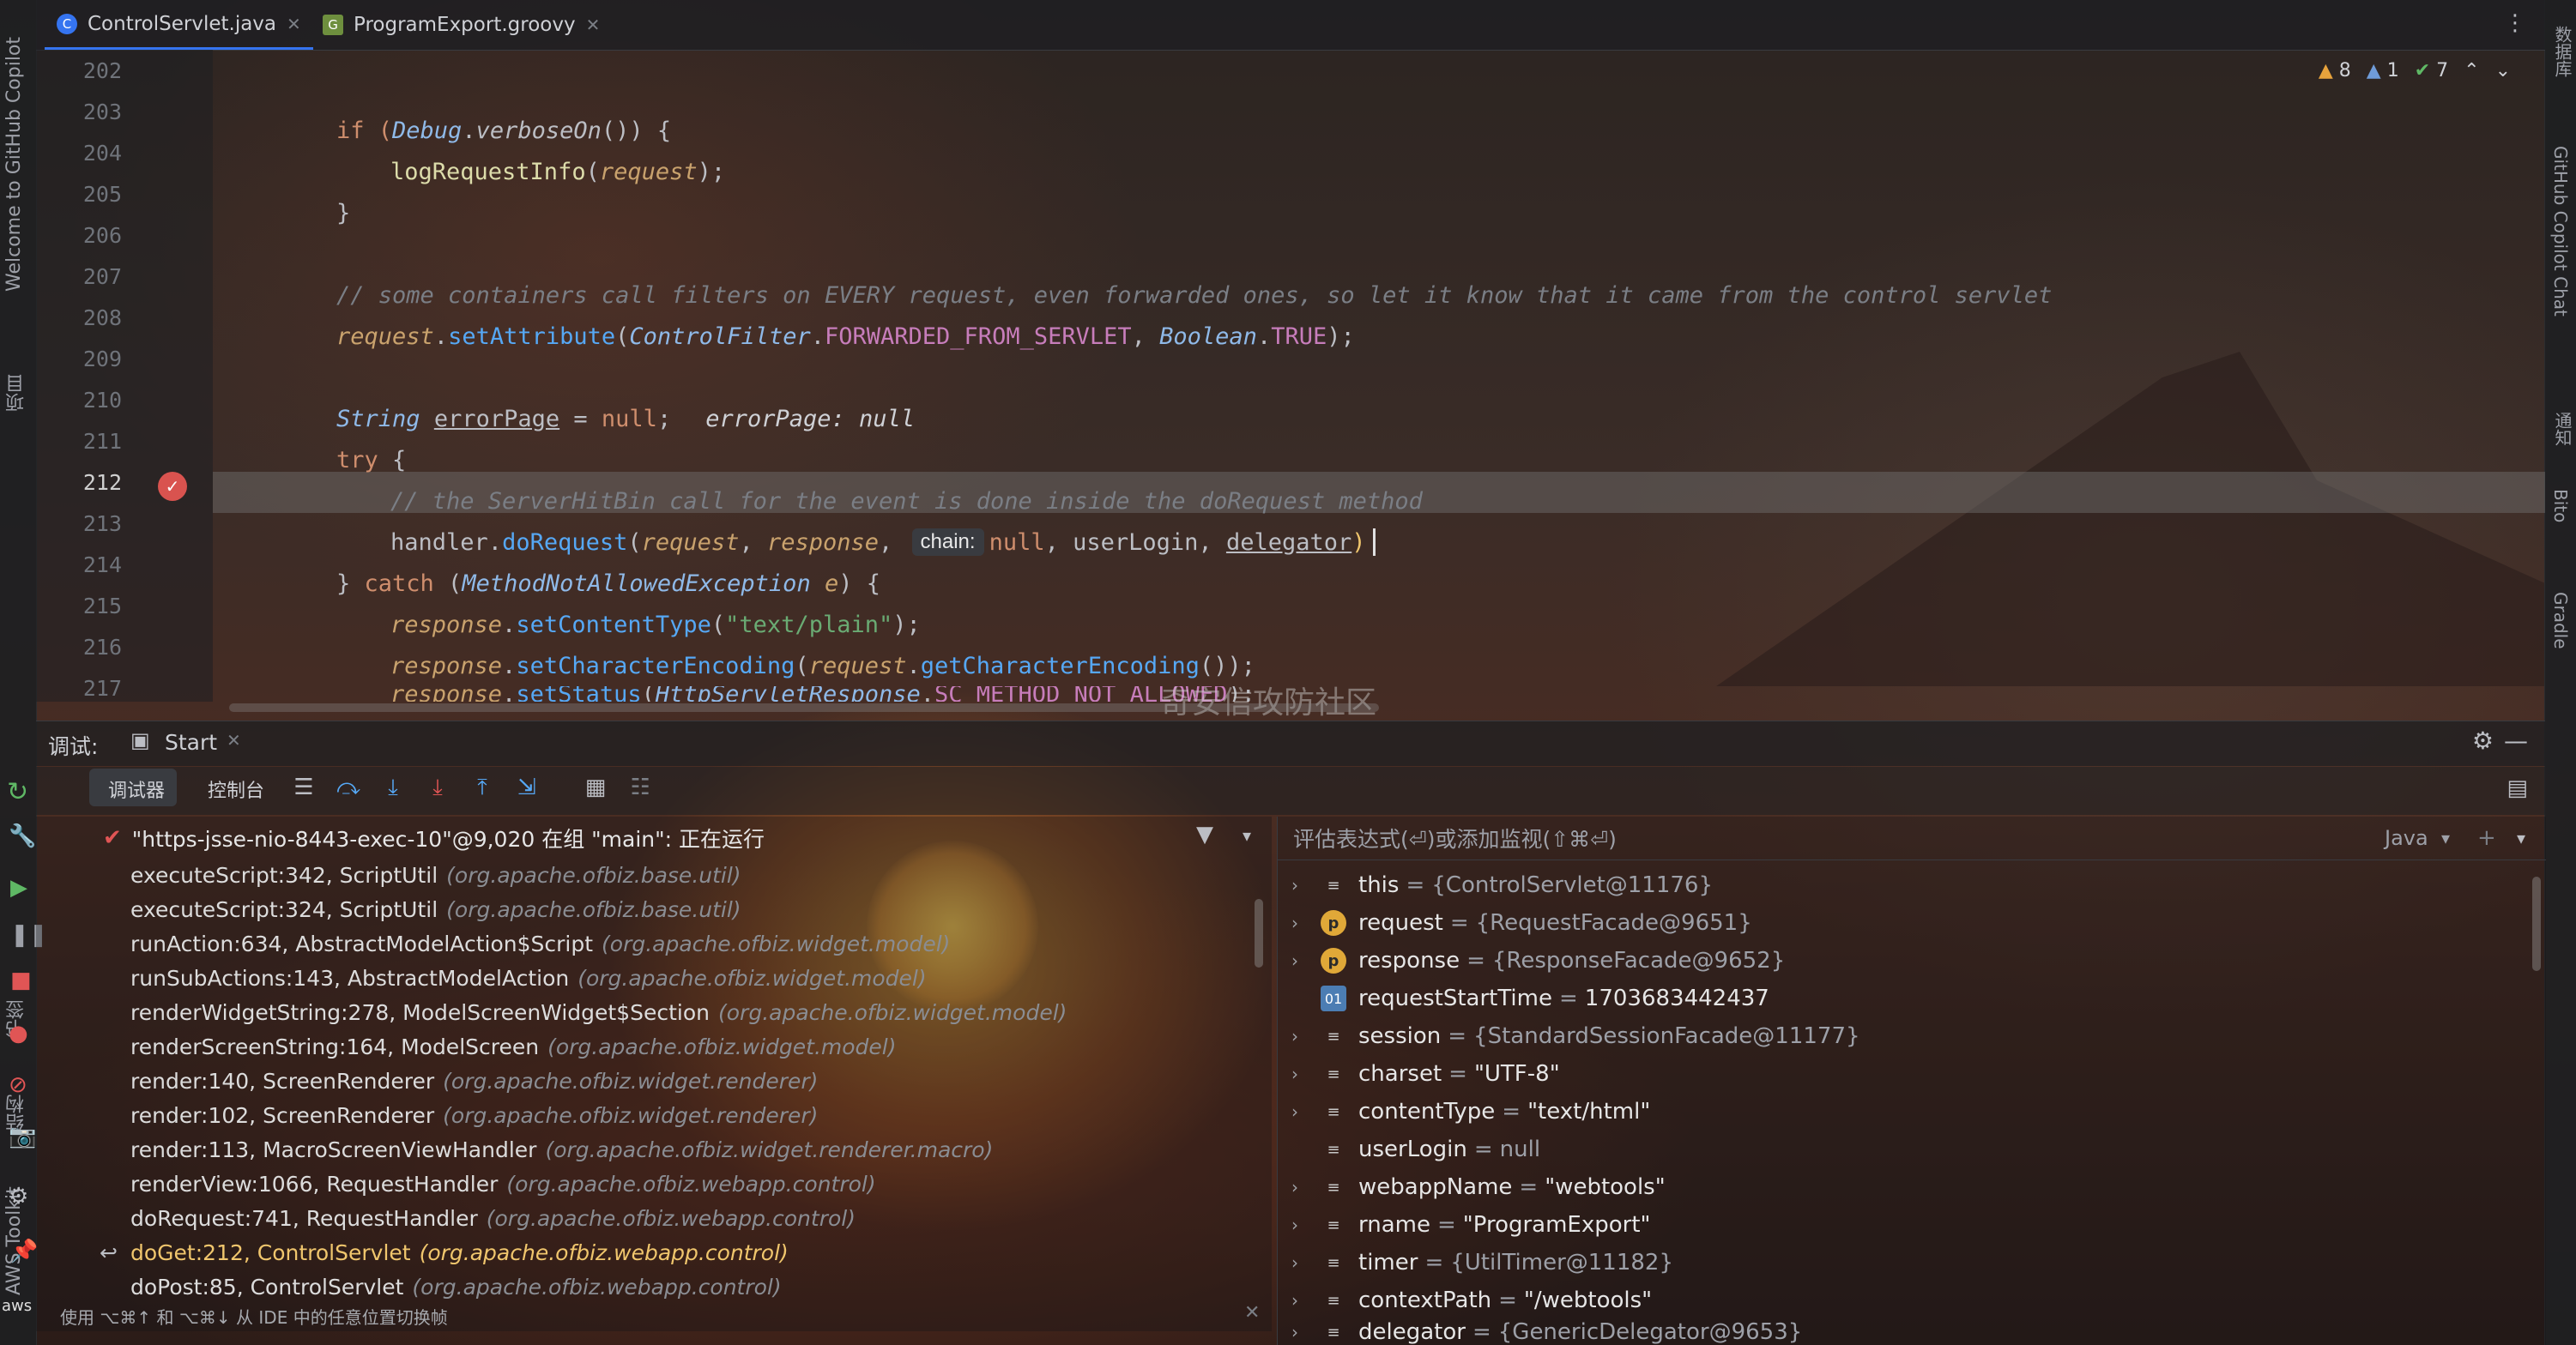  What do you see at coordinates (236, 789) in the screenshot?
I see `tab-console: 控制台` at bounding box center [236, 789].